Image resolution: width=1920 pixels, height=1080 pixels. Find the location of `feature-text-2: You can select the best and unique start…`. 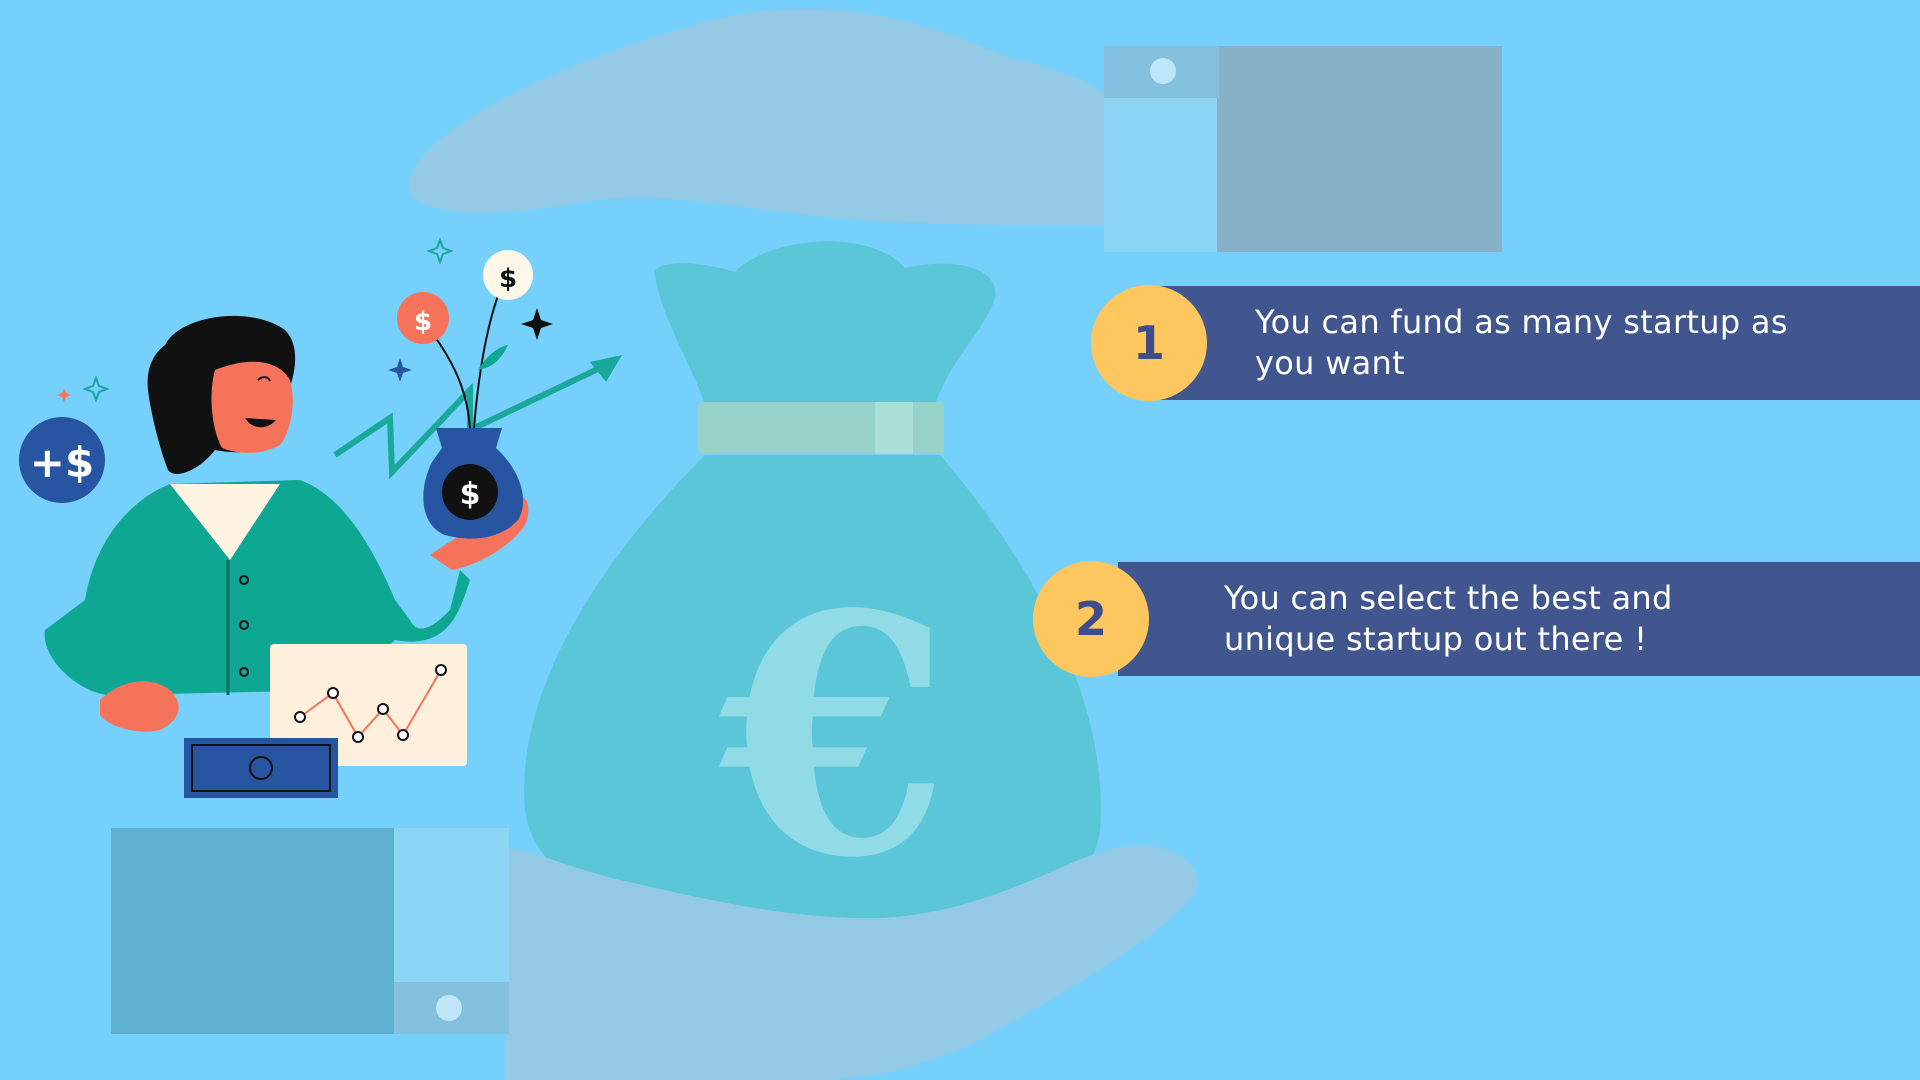

feature-text-2: You can select the best and unique start… is located at coordinates (1448, 618).